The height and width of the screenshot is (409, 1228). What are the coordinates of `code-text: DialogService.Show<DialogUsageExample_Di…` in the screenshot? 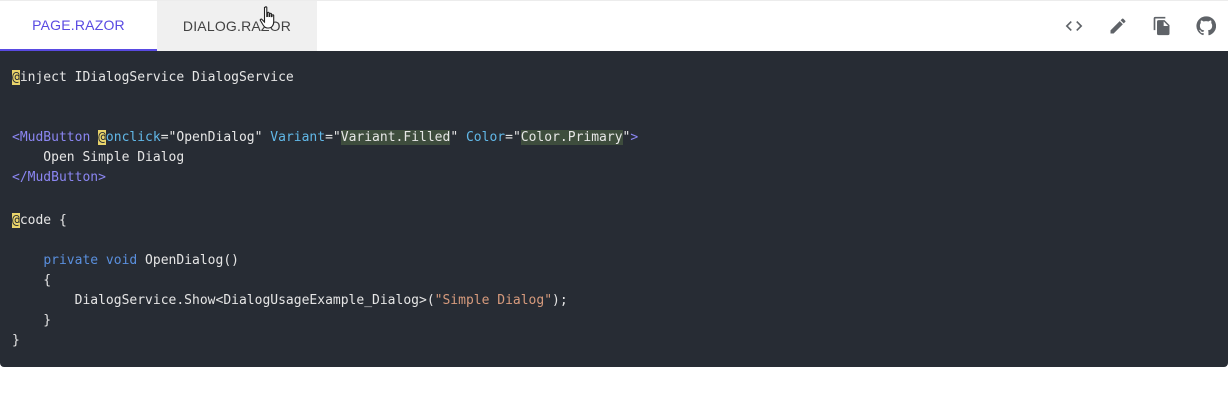 It's located at (223, 300).